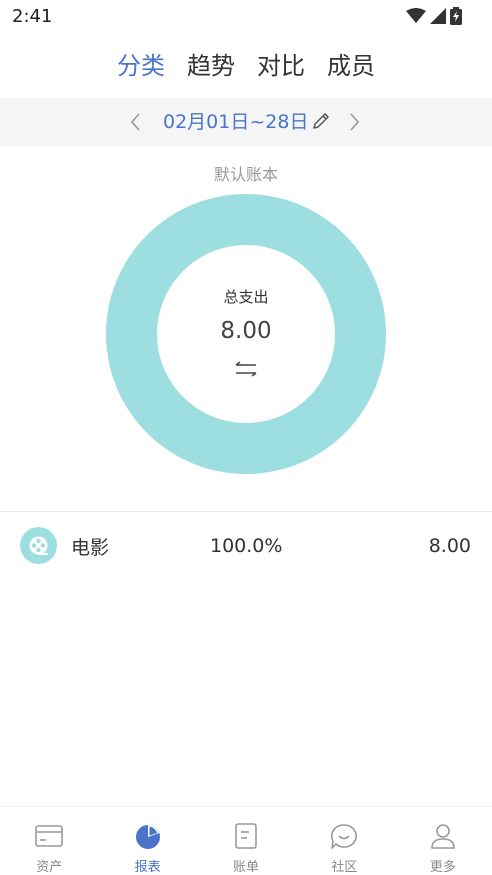  I want to click on report-tabs: 分类 趋势 对比 成员, so click(246, 66).